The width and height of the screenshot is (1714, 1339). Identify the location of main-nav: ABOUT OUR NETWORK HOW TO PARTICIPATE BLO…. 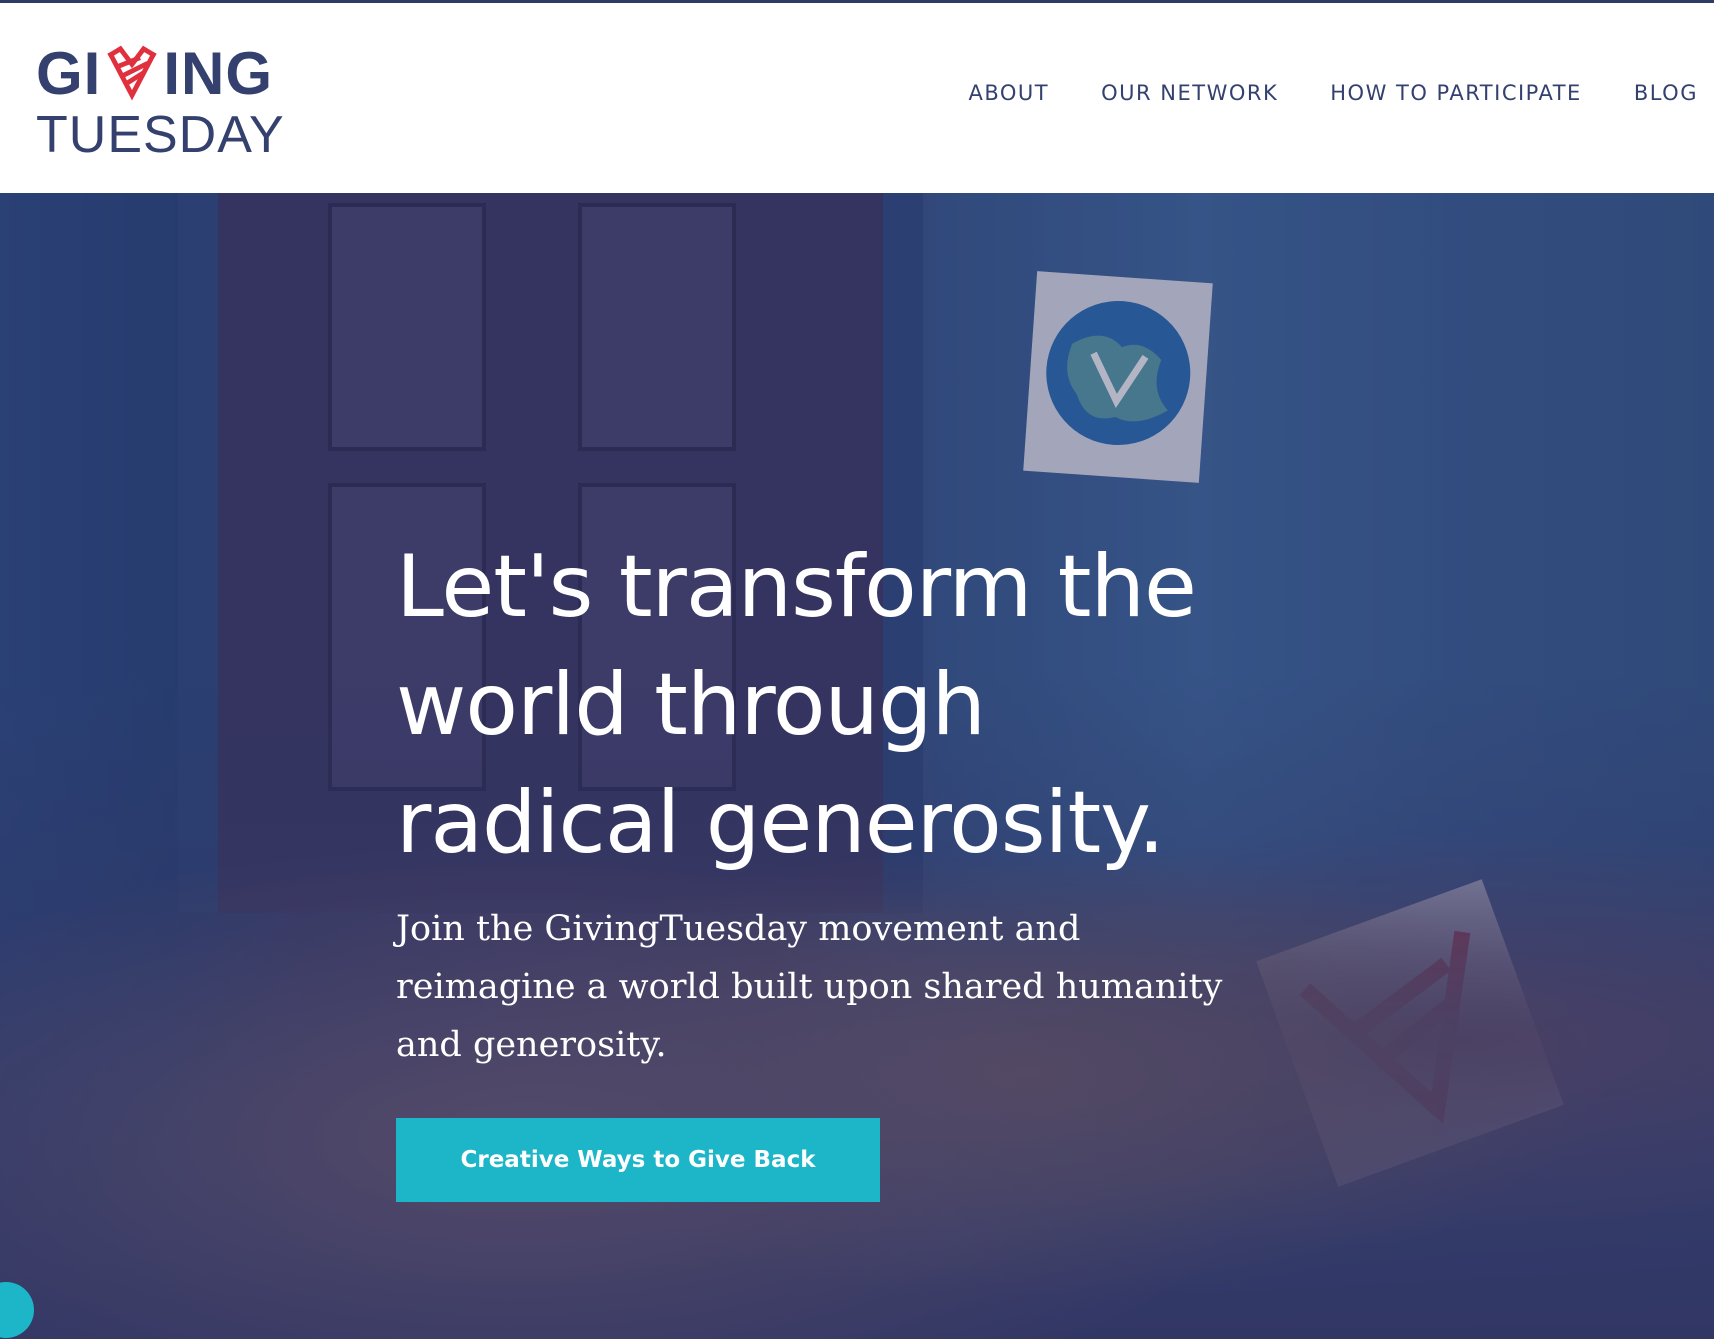
(1333, 93).